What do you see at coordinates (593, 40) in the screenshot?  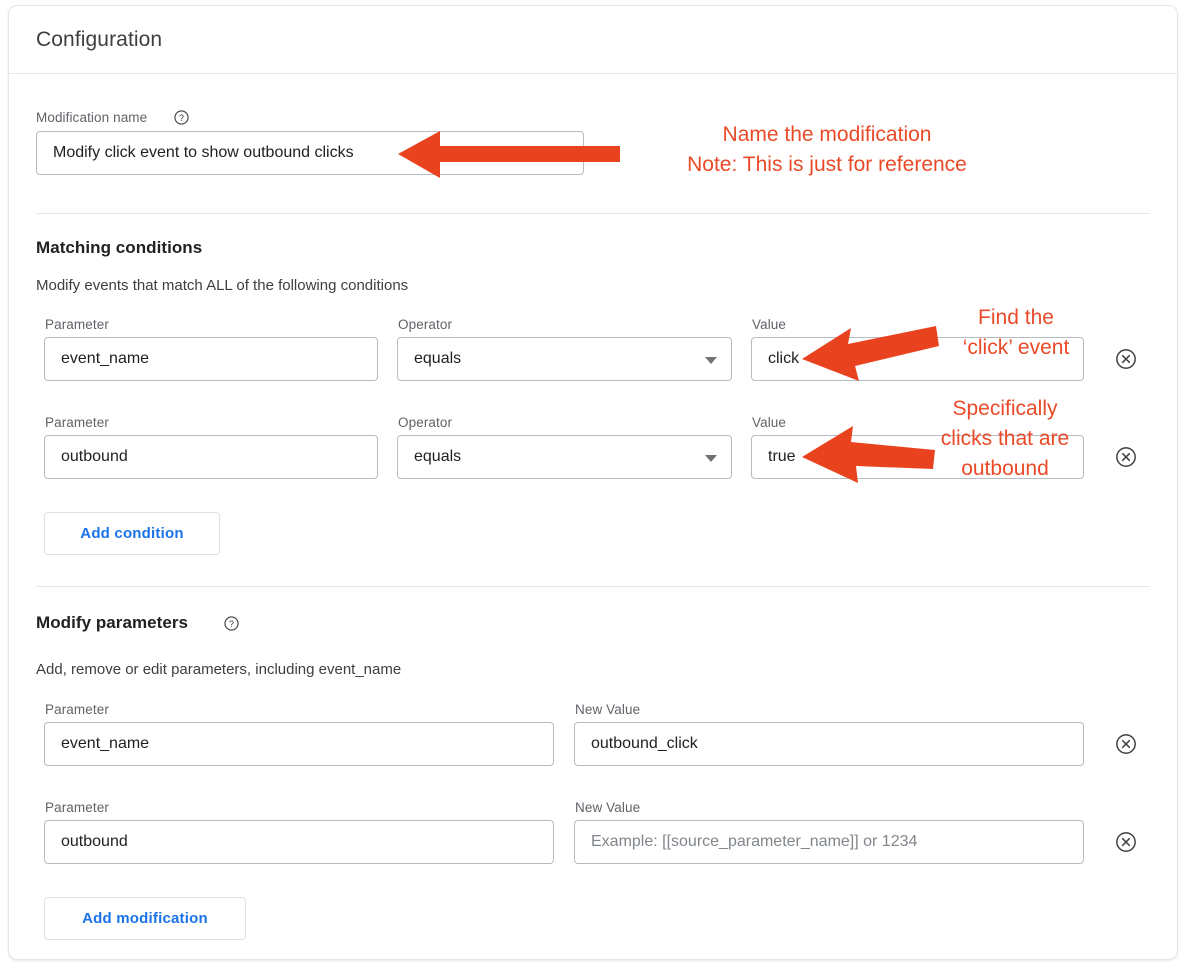 I see `card-header: Configuration` at bounding box center [593, 40].